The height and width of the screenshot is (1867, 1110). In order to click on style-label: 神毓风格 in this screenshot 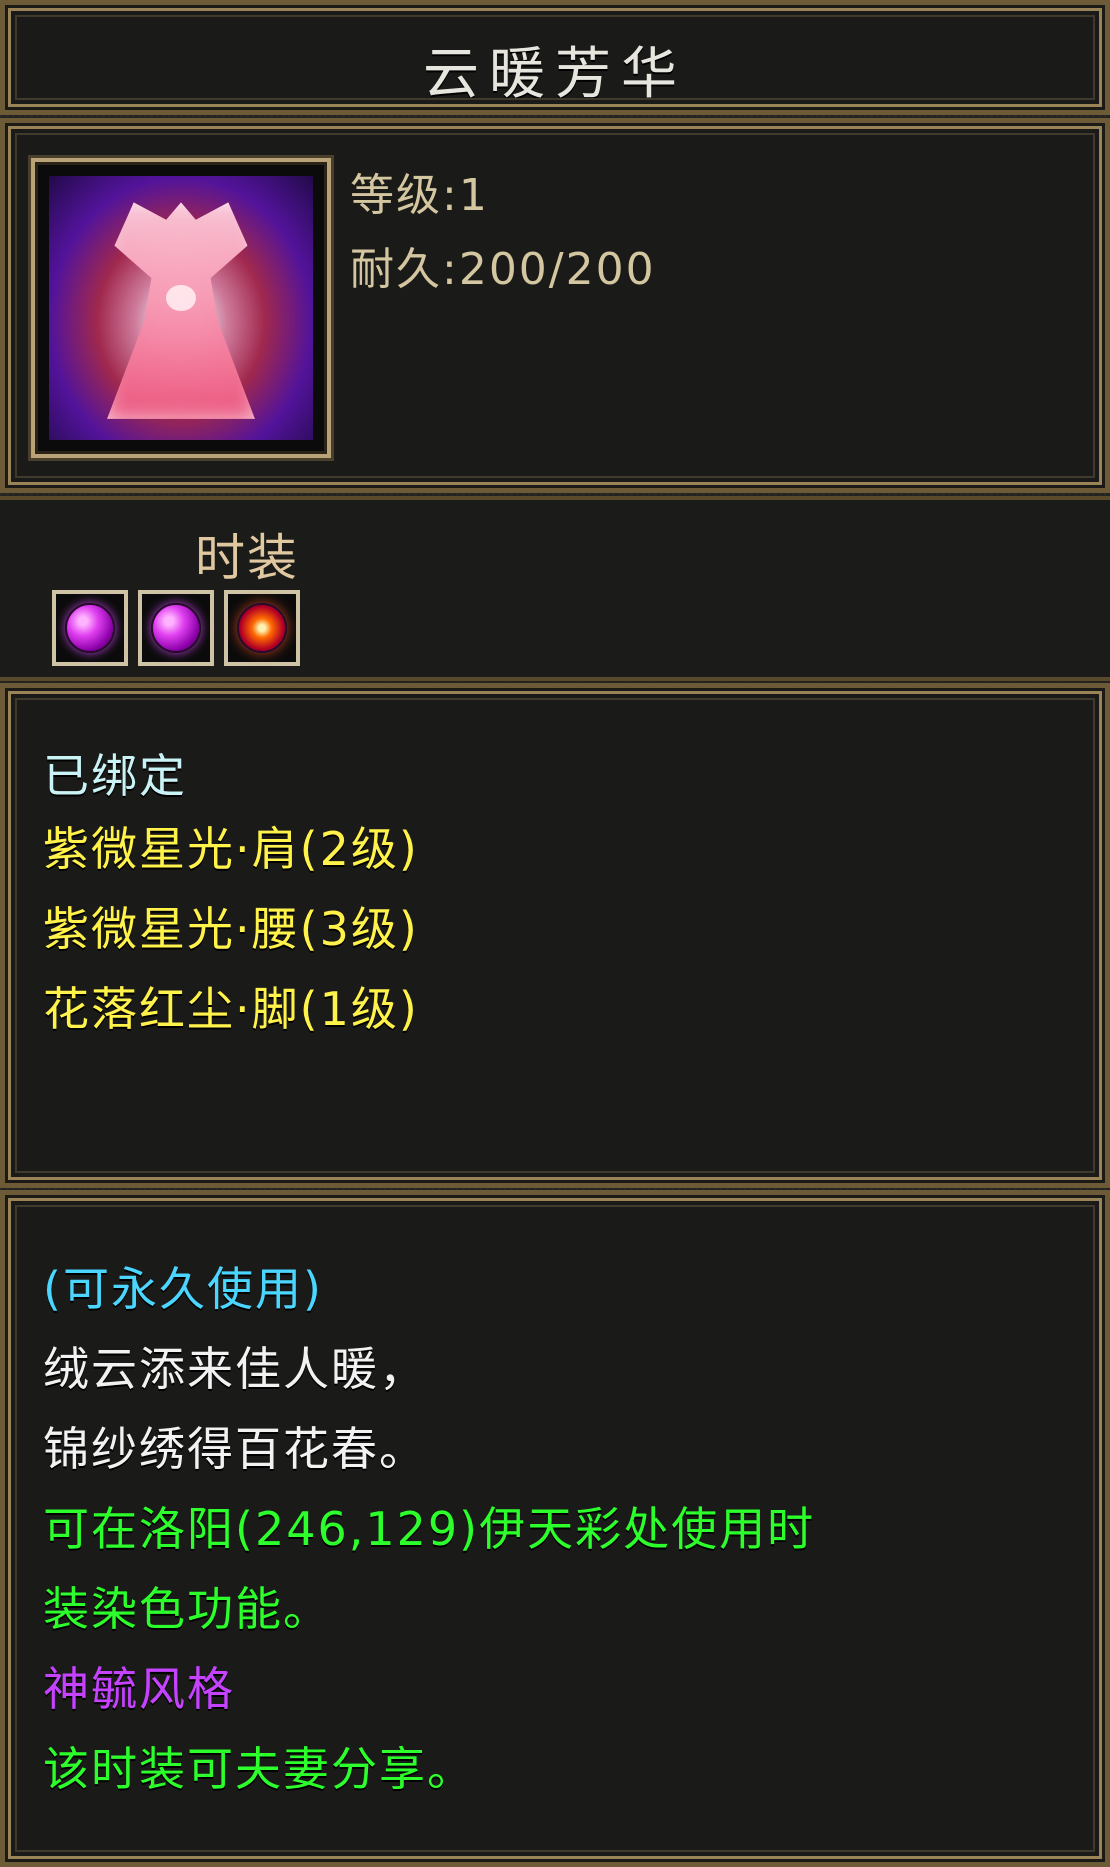, I will do `click(139, 1689)`.